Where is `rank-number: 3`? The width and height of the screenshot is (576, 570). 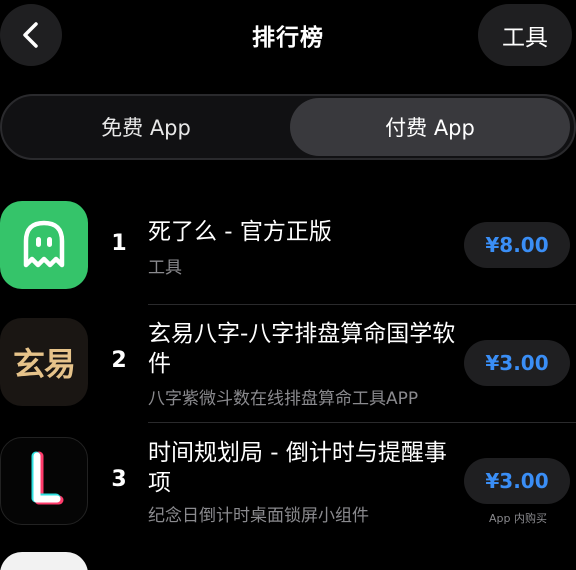 rank-number: 3 is located at coordinates (119, 479).